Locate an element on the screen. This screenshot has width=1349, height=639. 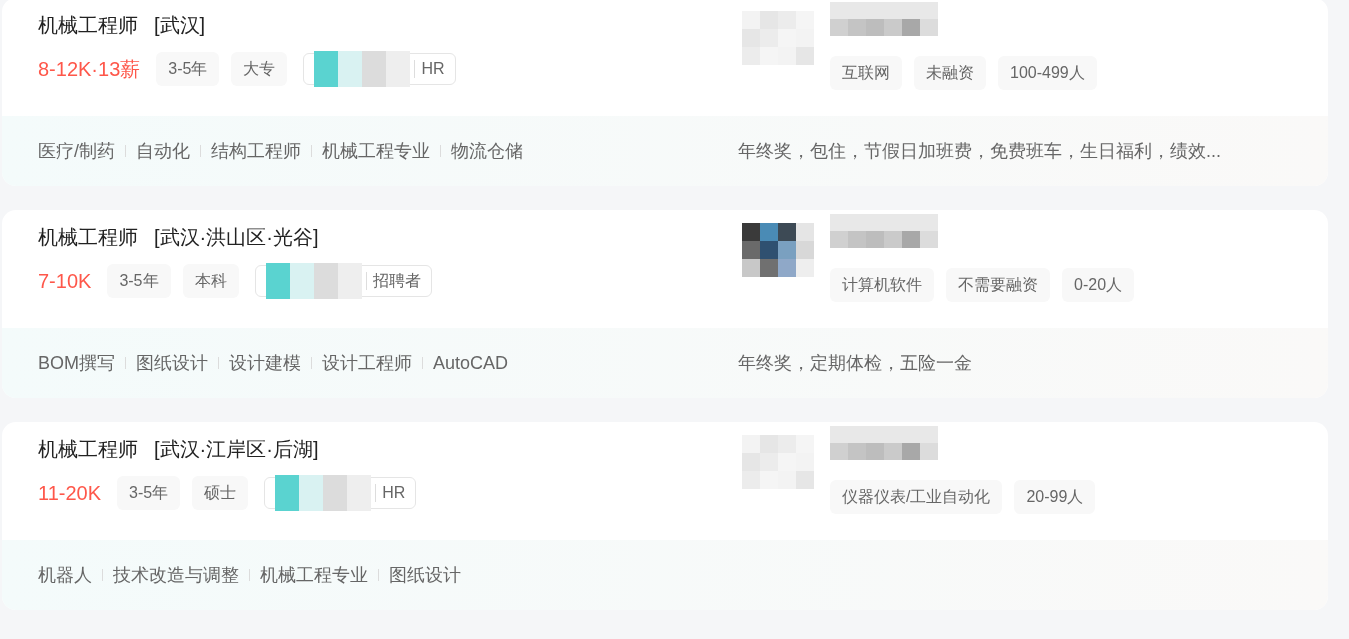
salary: 8-12K·13薪 is located at coordinates (89, 69).